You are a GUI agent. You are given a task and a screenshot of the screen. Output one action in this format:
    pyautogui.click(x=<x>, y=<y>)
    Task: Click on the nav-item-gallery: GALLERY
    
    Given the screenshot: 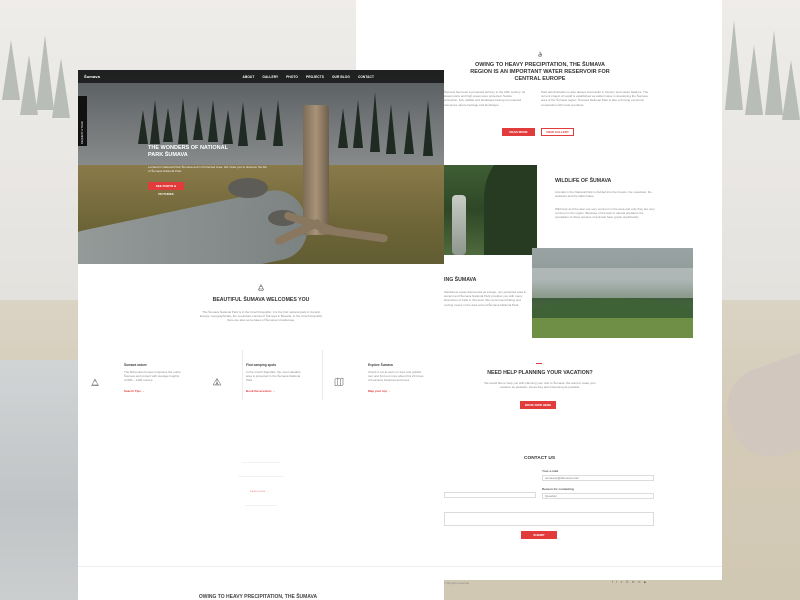 What is the action you would take?
    pyautogui.click(x=270, y=77)
    